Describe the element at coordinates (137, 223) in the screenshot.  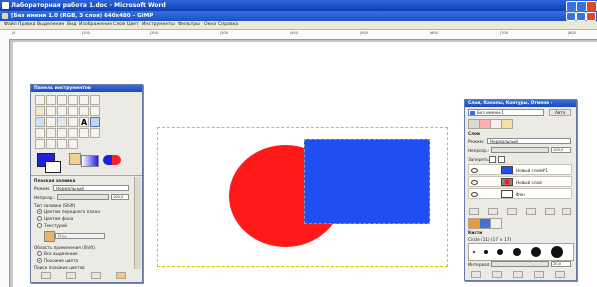
I see `toolbox-scrollbar` at that location.